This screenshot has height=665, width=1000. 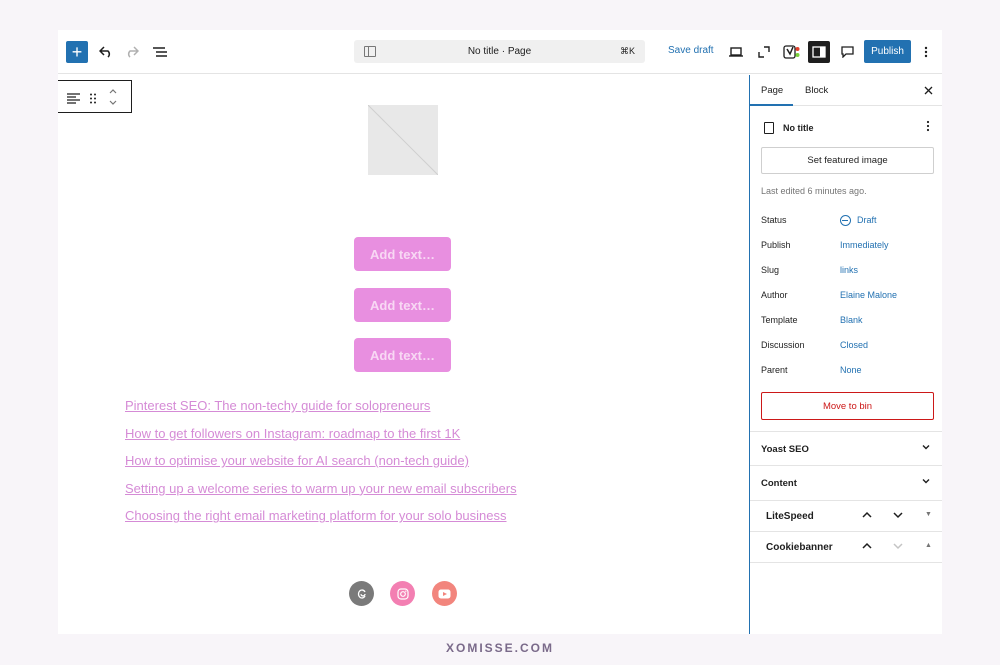 I want to click on meta-author: Author Elaine Malone, so click(x=848, y=296).